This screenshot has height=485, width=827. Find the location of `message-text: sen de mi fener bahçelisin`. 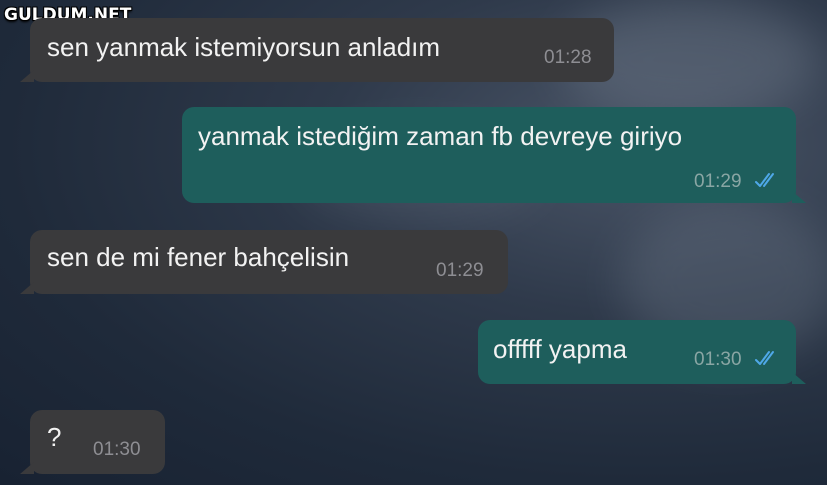

message-text: sen de mi fener bahçelisin is located at coordinates (198, 257).